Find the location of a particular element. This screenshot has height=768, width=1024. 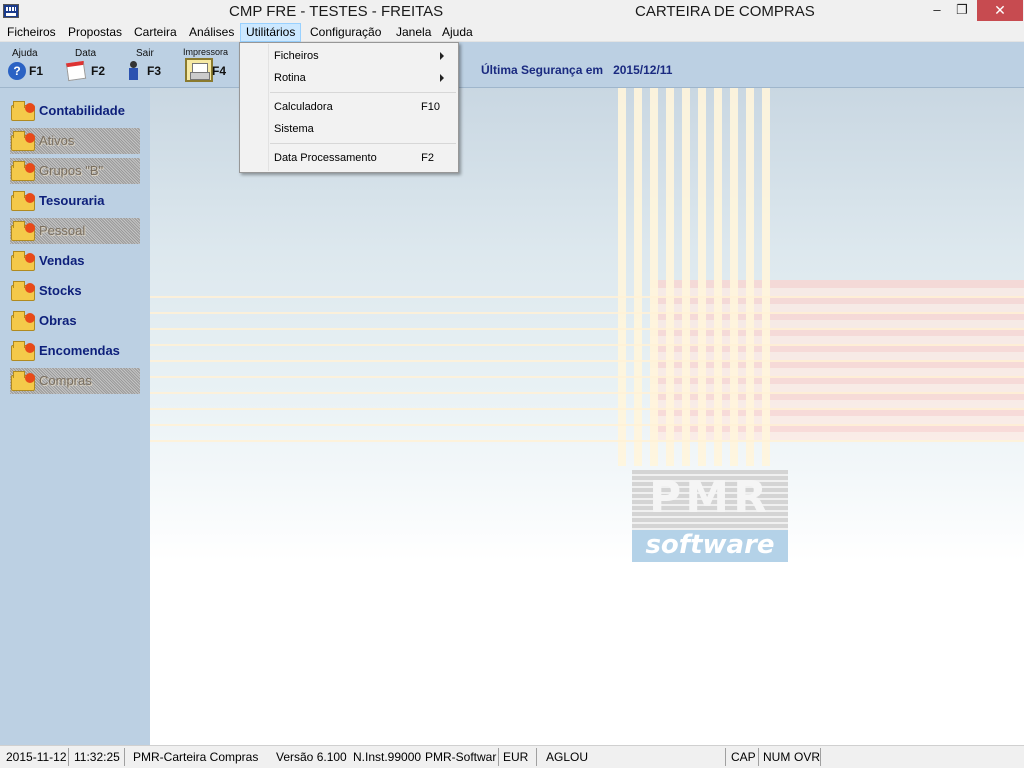

sidebar-item-stocks: Stocks is located at coordinates (75, 291).